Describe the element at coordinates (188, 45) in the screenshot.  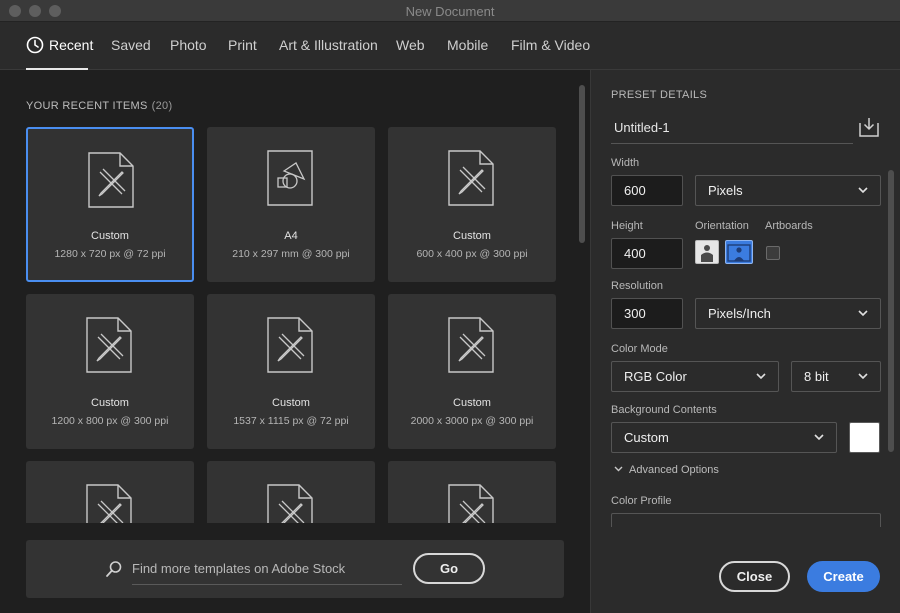
I see `tab-photo: Photo` at that location.